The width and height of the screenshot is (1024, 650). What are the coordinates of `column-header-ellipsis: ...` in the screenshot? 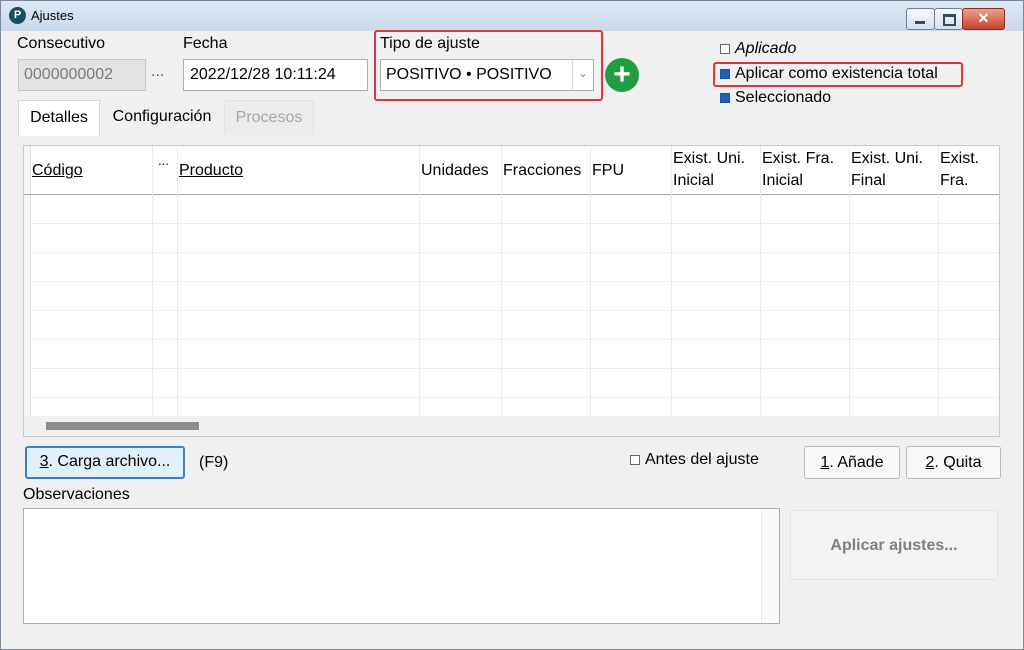 It's located at (163, 161).